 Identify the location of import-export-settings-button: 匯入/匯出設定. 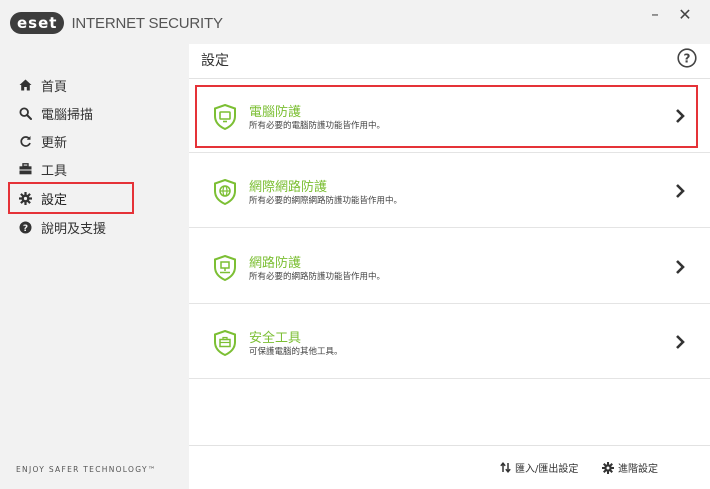
(539, 467).